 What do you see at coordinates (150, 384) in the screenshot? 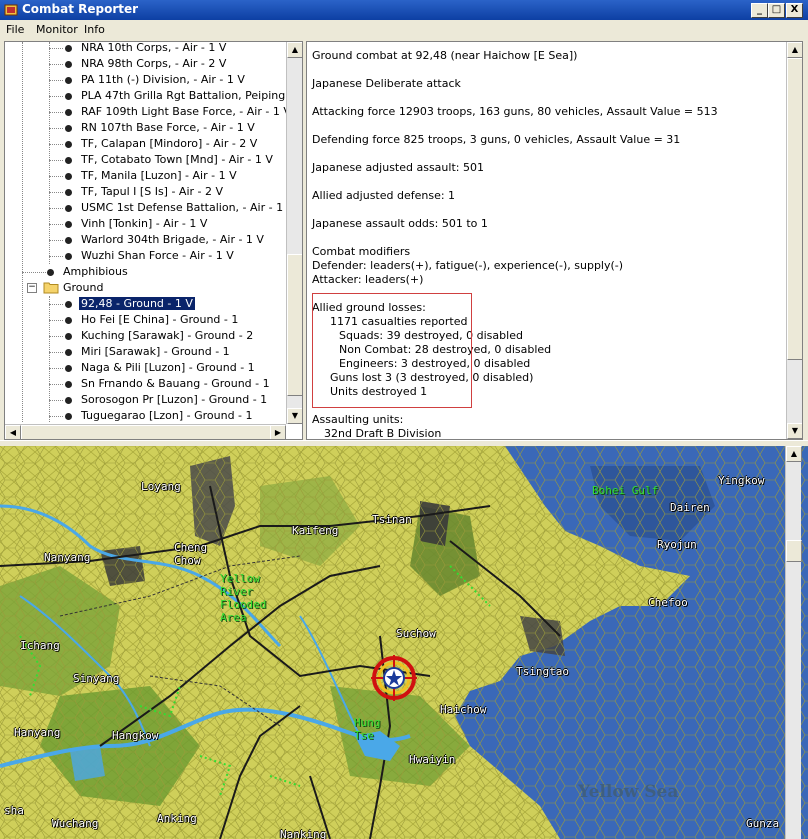
I see `tree-item: Sn Frnando & Bauang - Ground - 1` at bounding box center [150, 384].